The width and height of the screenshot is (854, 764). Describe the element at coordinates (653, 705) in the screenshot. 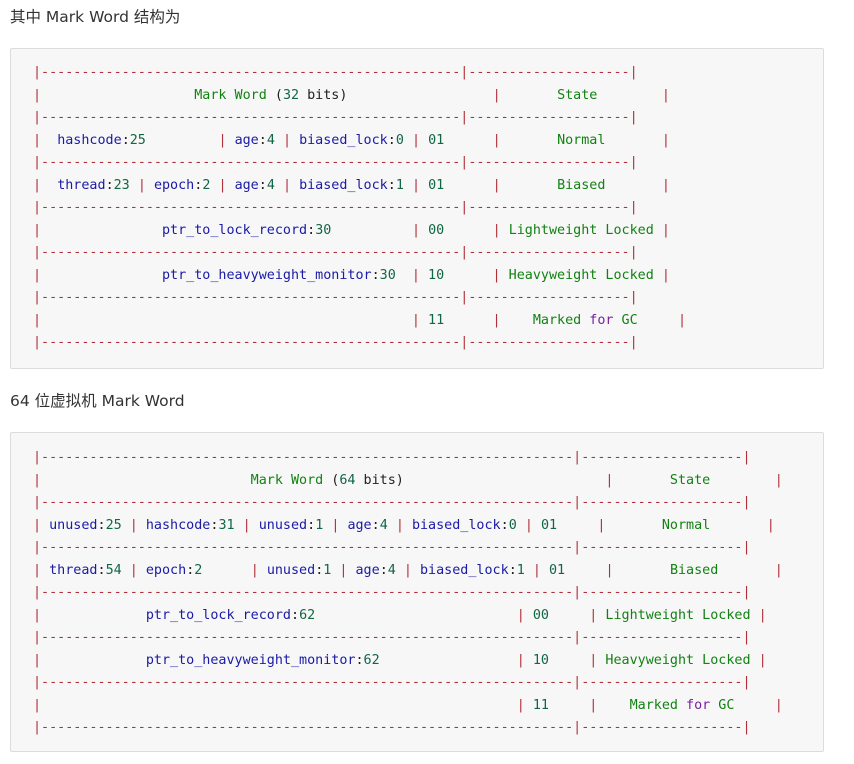

I see `state-label: Marked` at that location.